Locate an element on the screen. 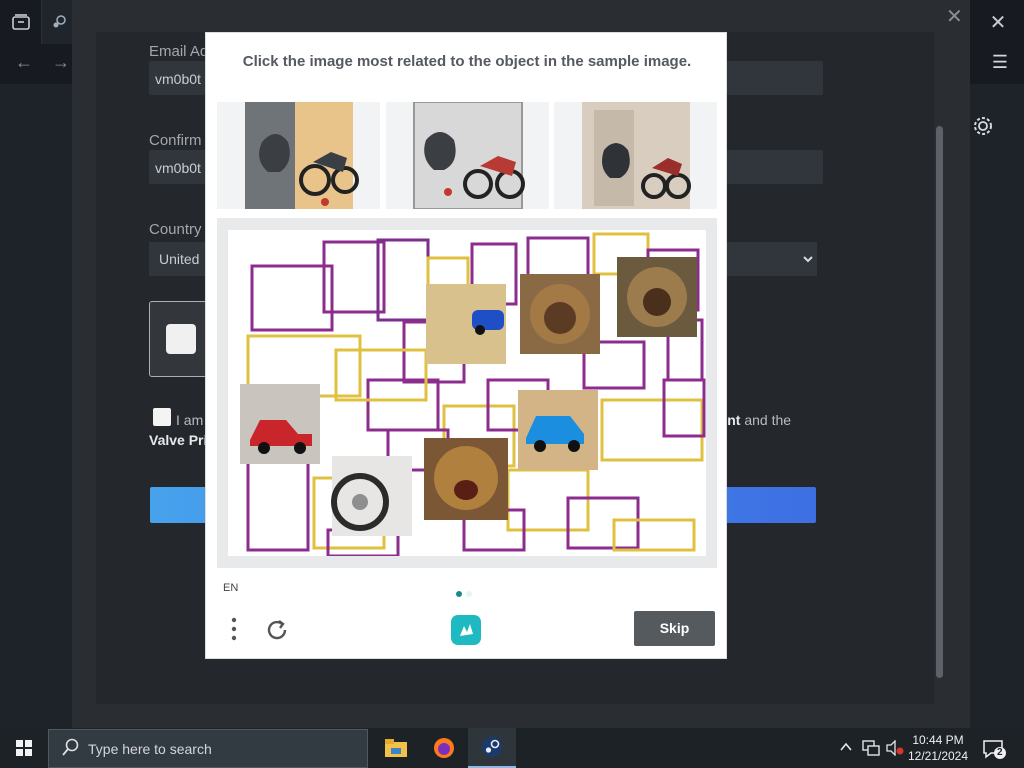 This screenshot has width=1024, height=768. refresh-icon is located at coordinates (277, 630).